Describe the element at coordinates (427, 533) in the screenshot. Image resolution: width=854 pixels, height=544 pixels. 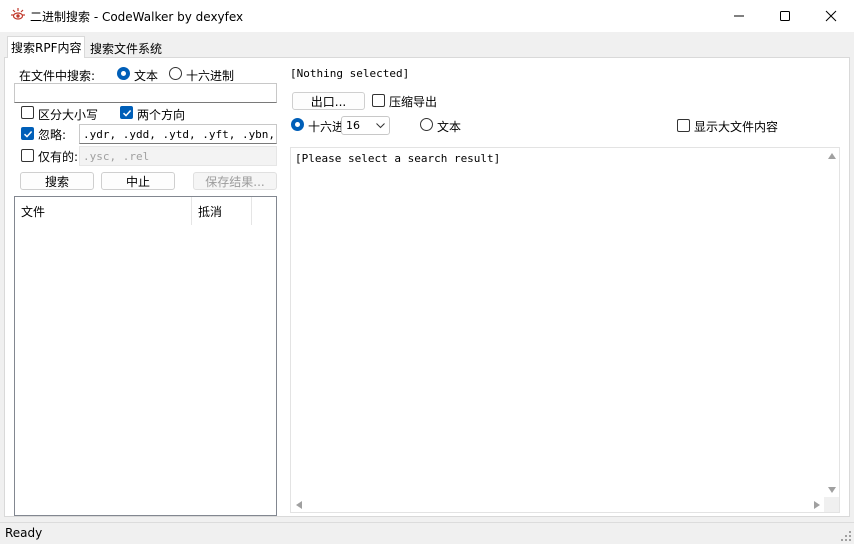
I see `status-bar: Ready` at that location.